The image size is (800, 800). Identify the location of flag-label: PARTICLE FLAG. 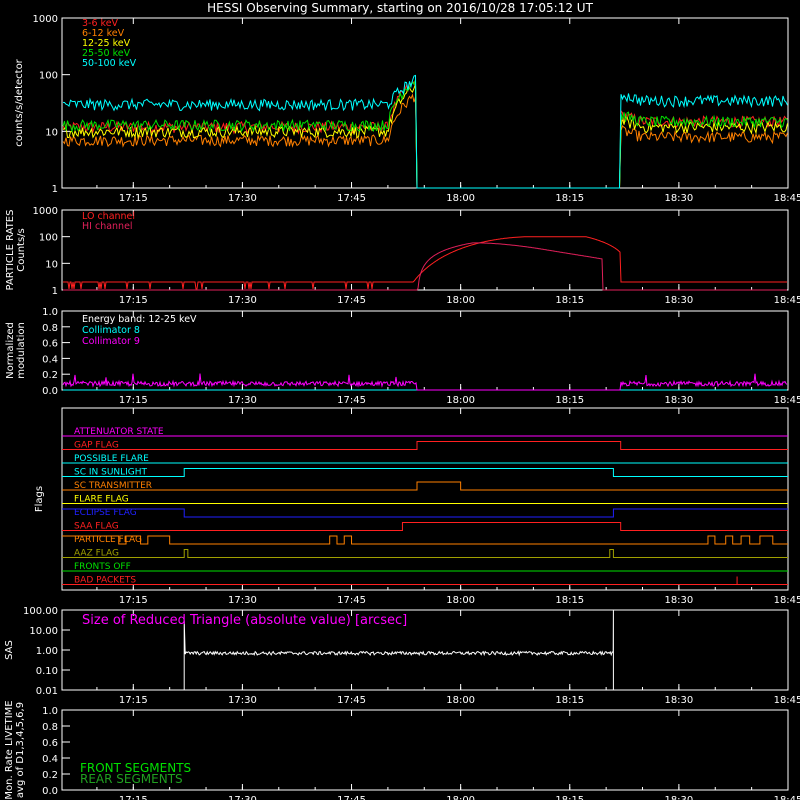
(108, 540).